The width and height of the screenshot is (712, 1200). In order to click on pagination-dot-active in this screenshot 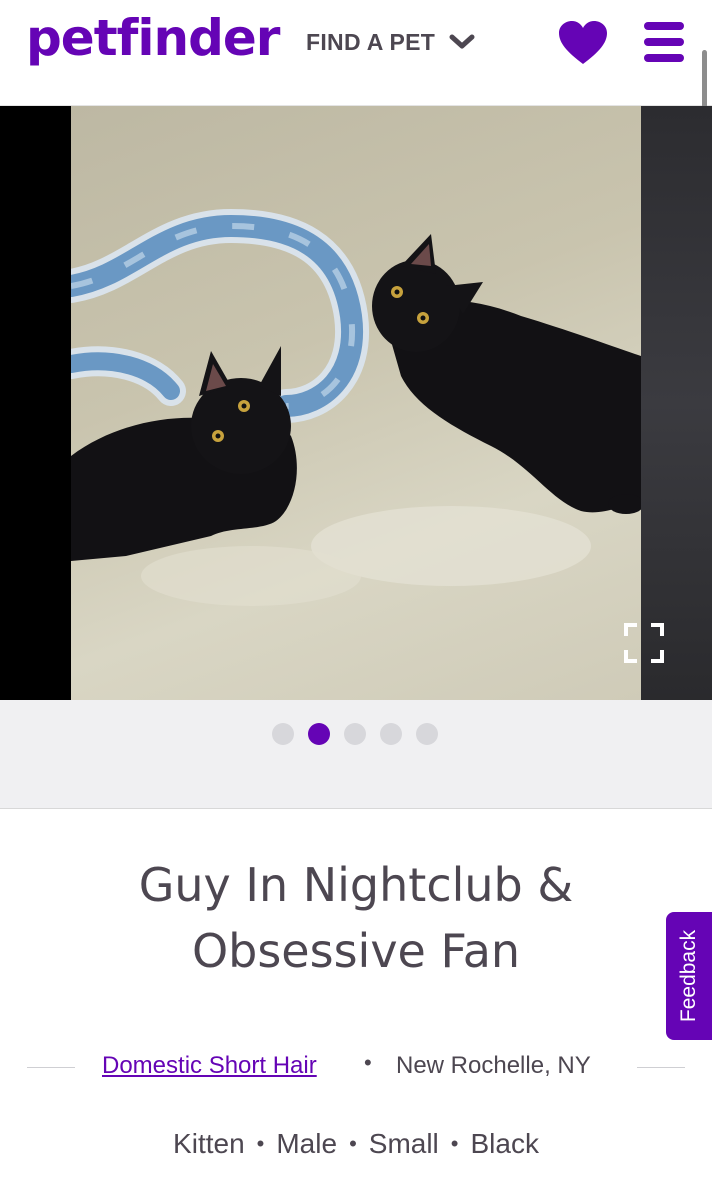, I will do `click(319, 734)`.